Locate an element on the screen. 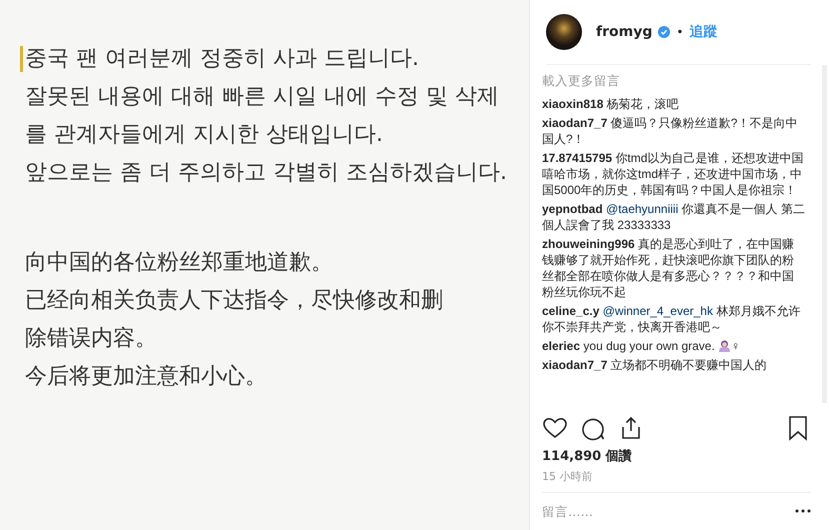 The width and height of the screenshot is (829, 530). likes-count: 114,890 個讚 is located at coordinates (587, 456).